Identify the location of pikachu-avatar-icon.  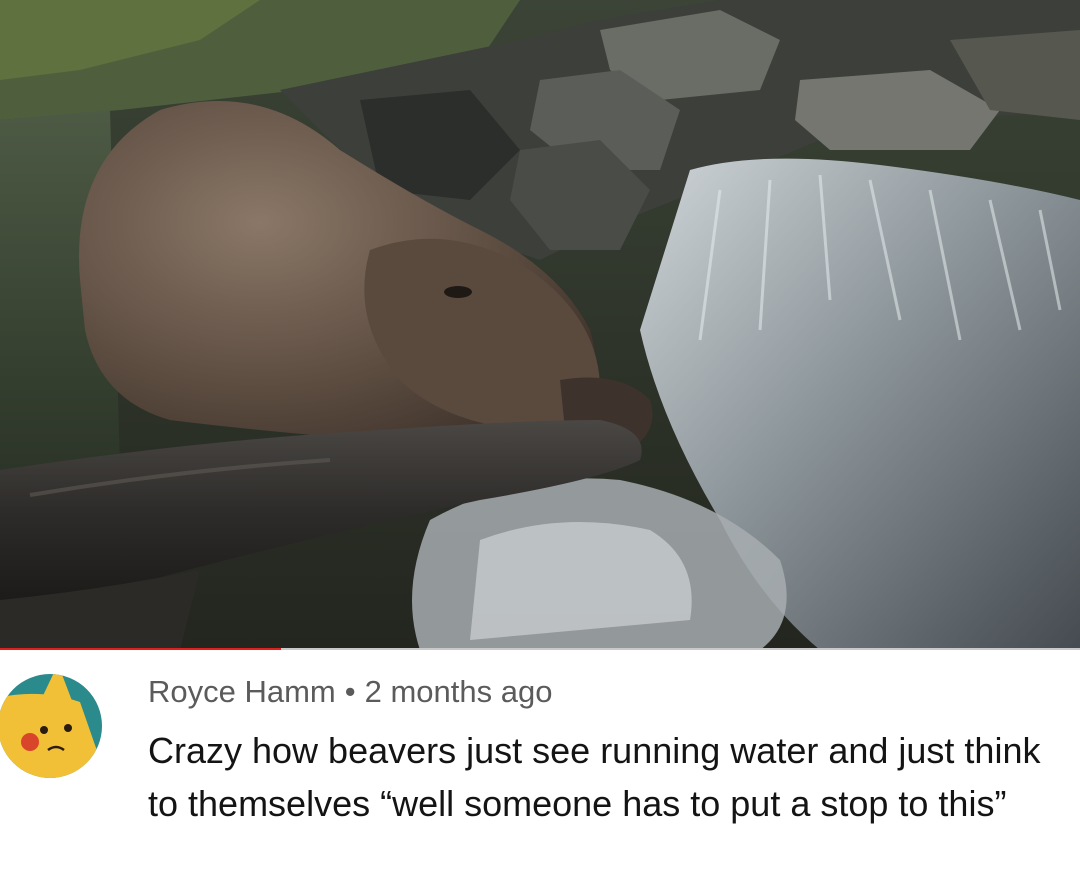
(51, 726).